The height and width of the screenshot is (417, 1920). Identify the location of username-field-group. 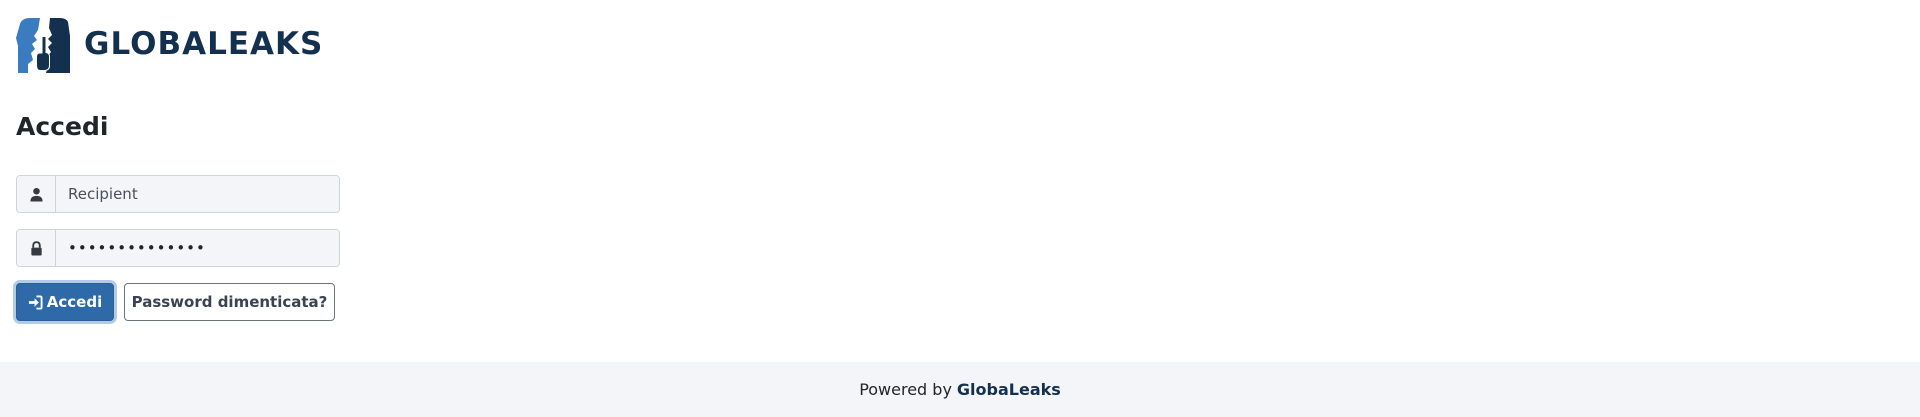
(178, 194).